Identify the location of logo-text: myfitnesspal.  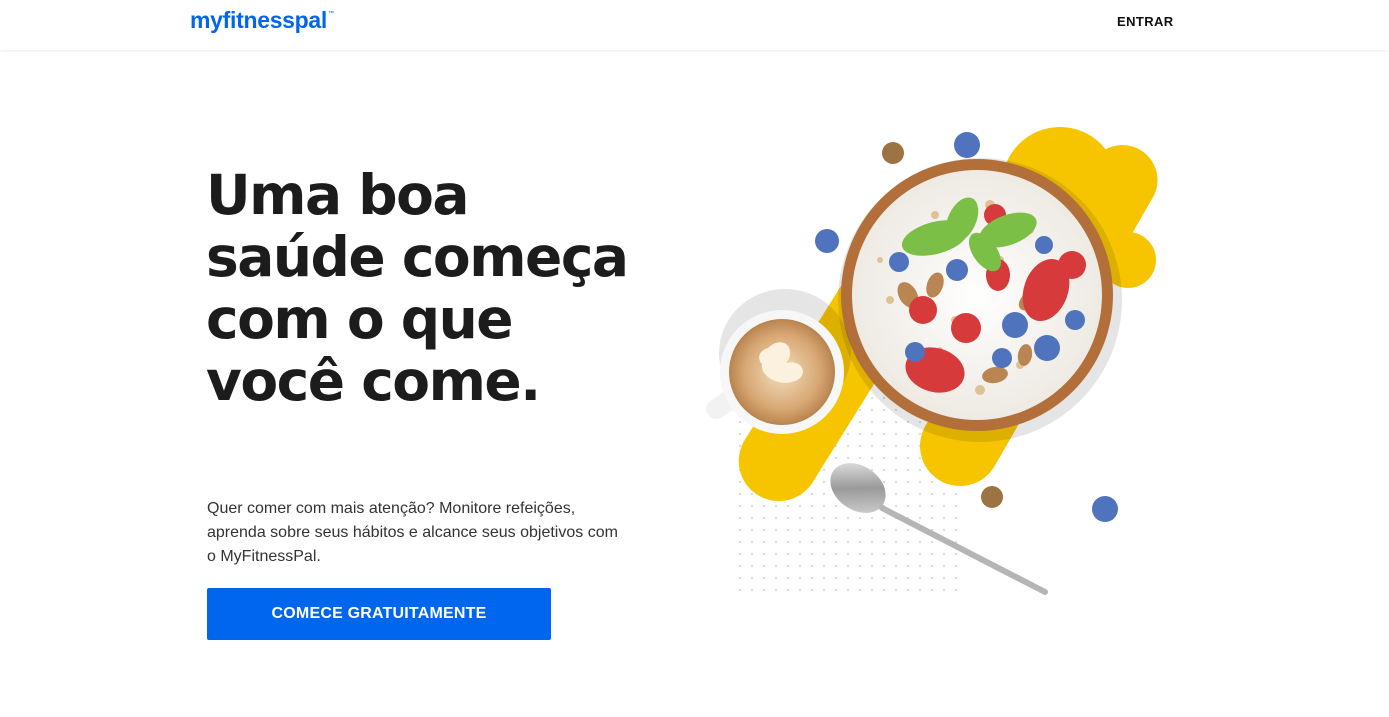
(259, 20).